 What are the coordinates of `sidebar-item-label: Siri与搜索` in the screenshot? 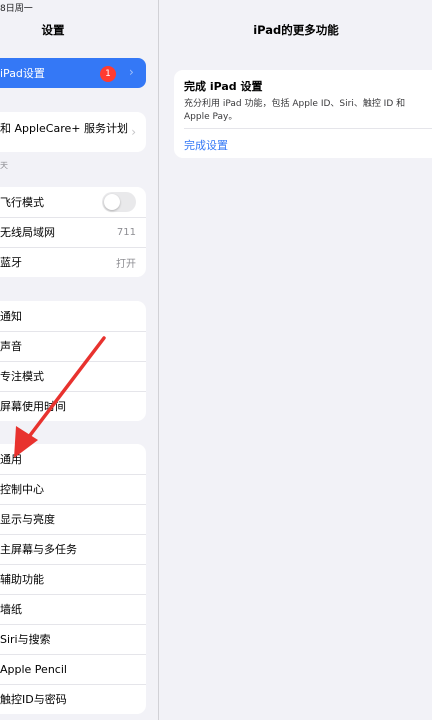 It's located at (25, 639).